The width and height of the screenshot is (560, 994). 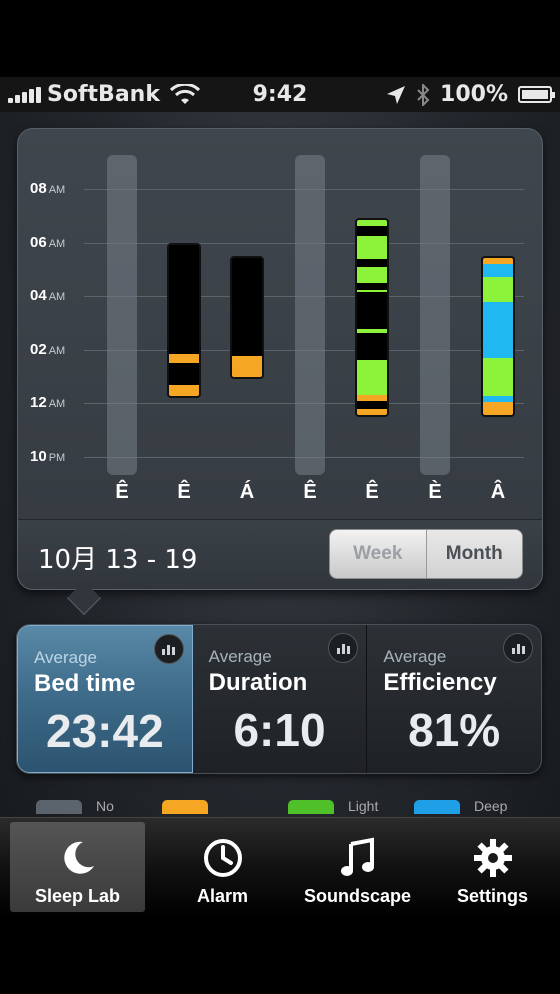 I want to click on legend-swatch-awake, so click(x=185, y=807).